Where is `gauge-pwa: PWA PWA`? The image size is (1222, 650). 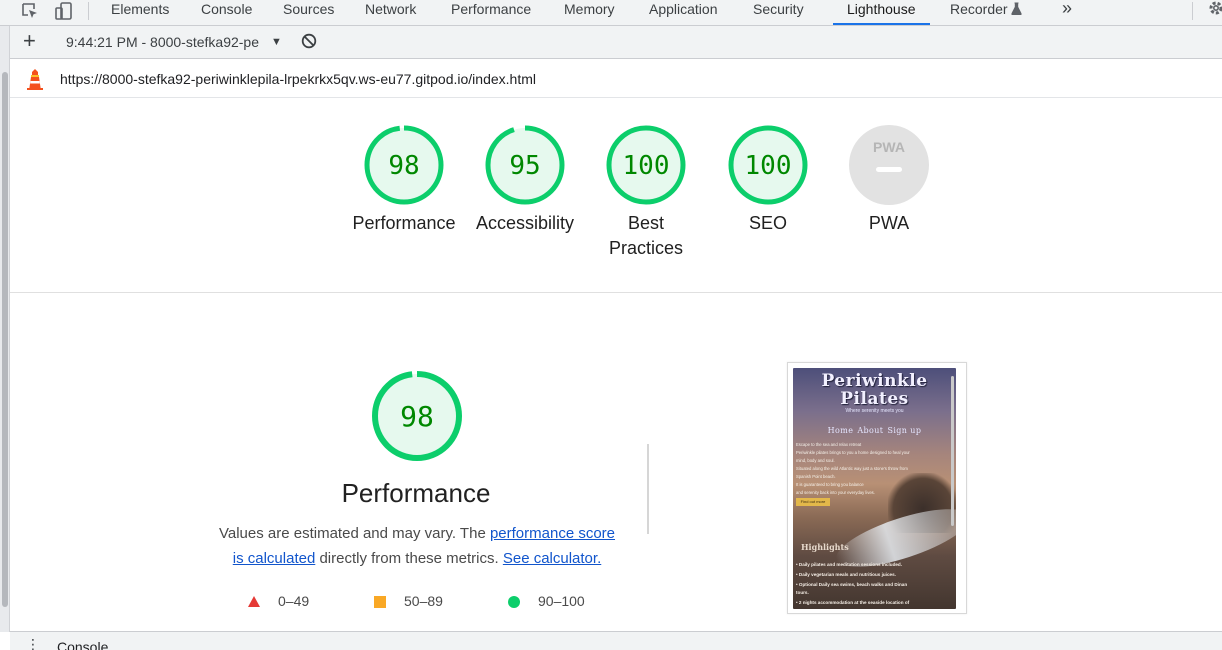
gauge-pwa: PWA PWA is located at coordinates (889, 180).